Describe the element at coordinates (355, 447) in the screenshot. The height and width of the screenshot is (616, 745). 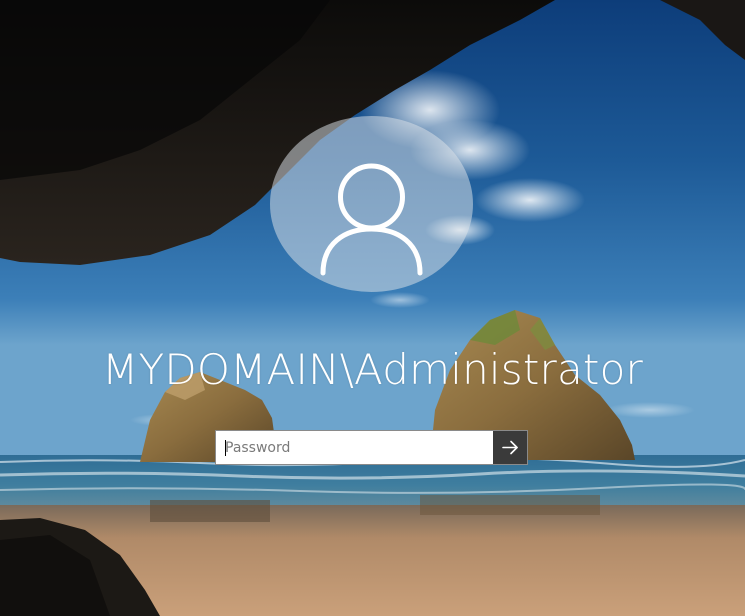
I see `password-input` at that location.